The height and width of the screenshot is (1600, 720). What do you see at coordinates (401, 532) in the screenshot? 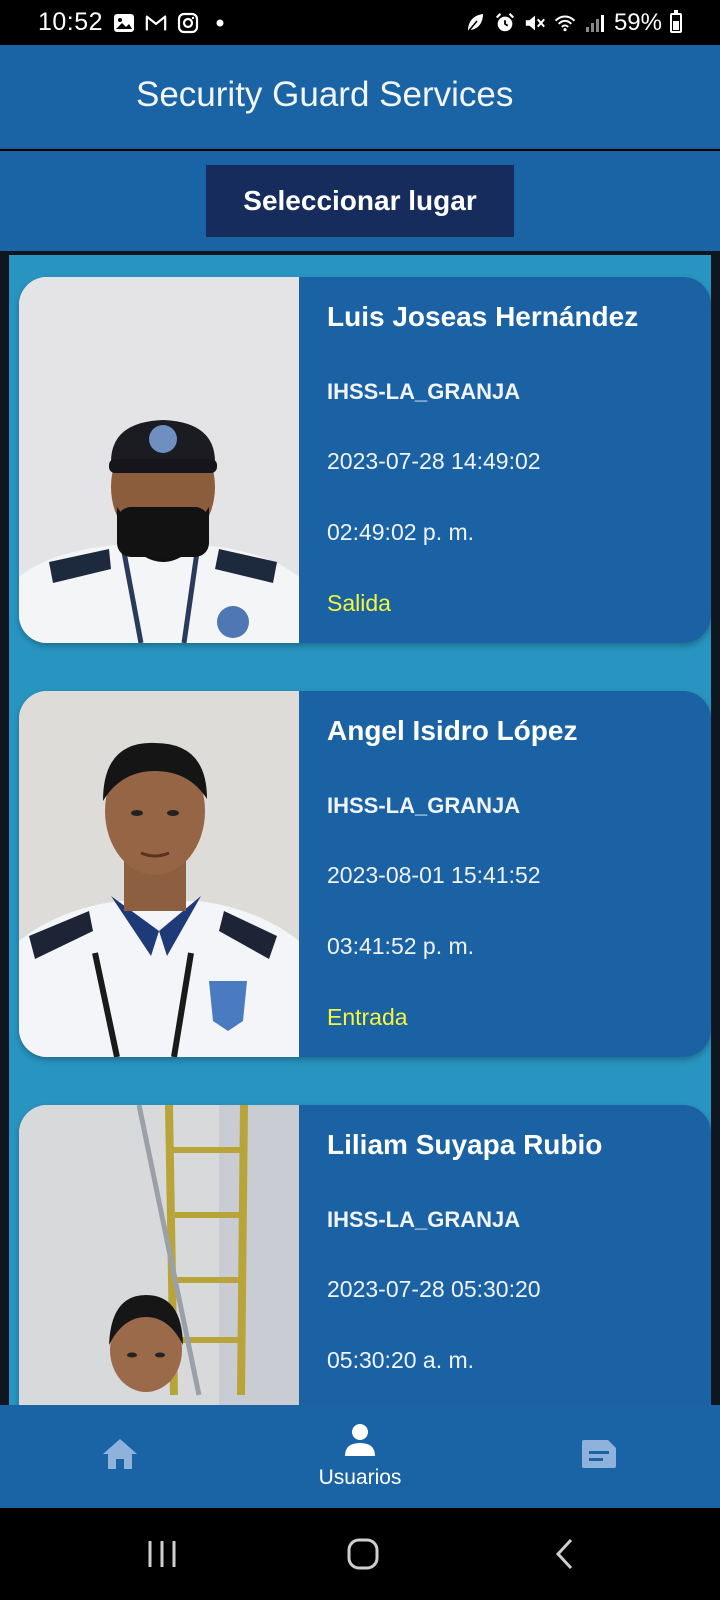
I see `record-time: 02:49:02 p. m.` at bounding box center [401, 532].